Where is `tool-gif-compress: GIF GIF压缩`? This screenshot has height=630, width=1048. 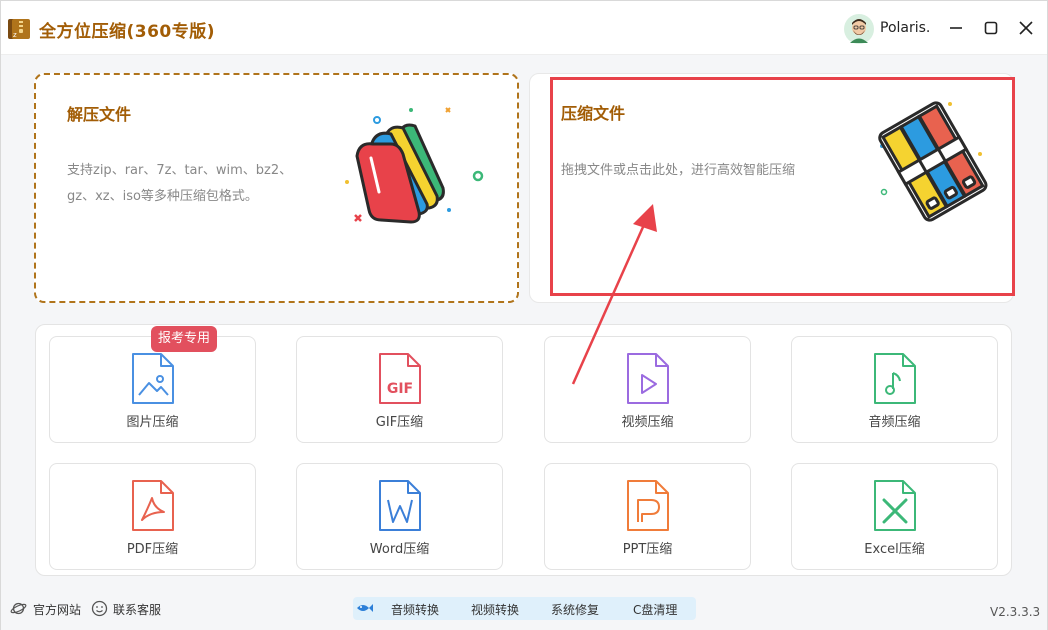
tool-gif-compress: GIF GIF压缩 is located at coordinates (399, 389).